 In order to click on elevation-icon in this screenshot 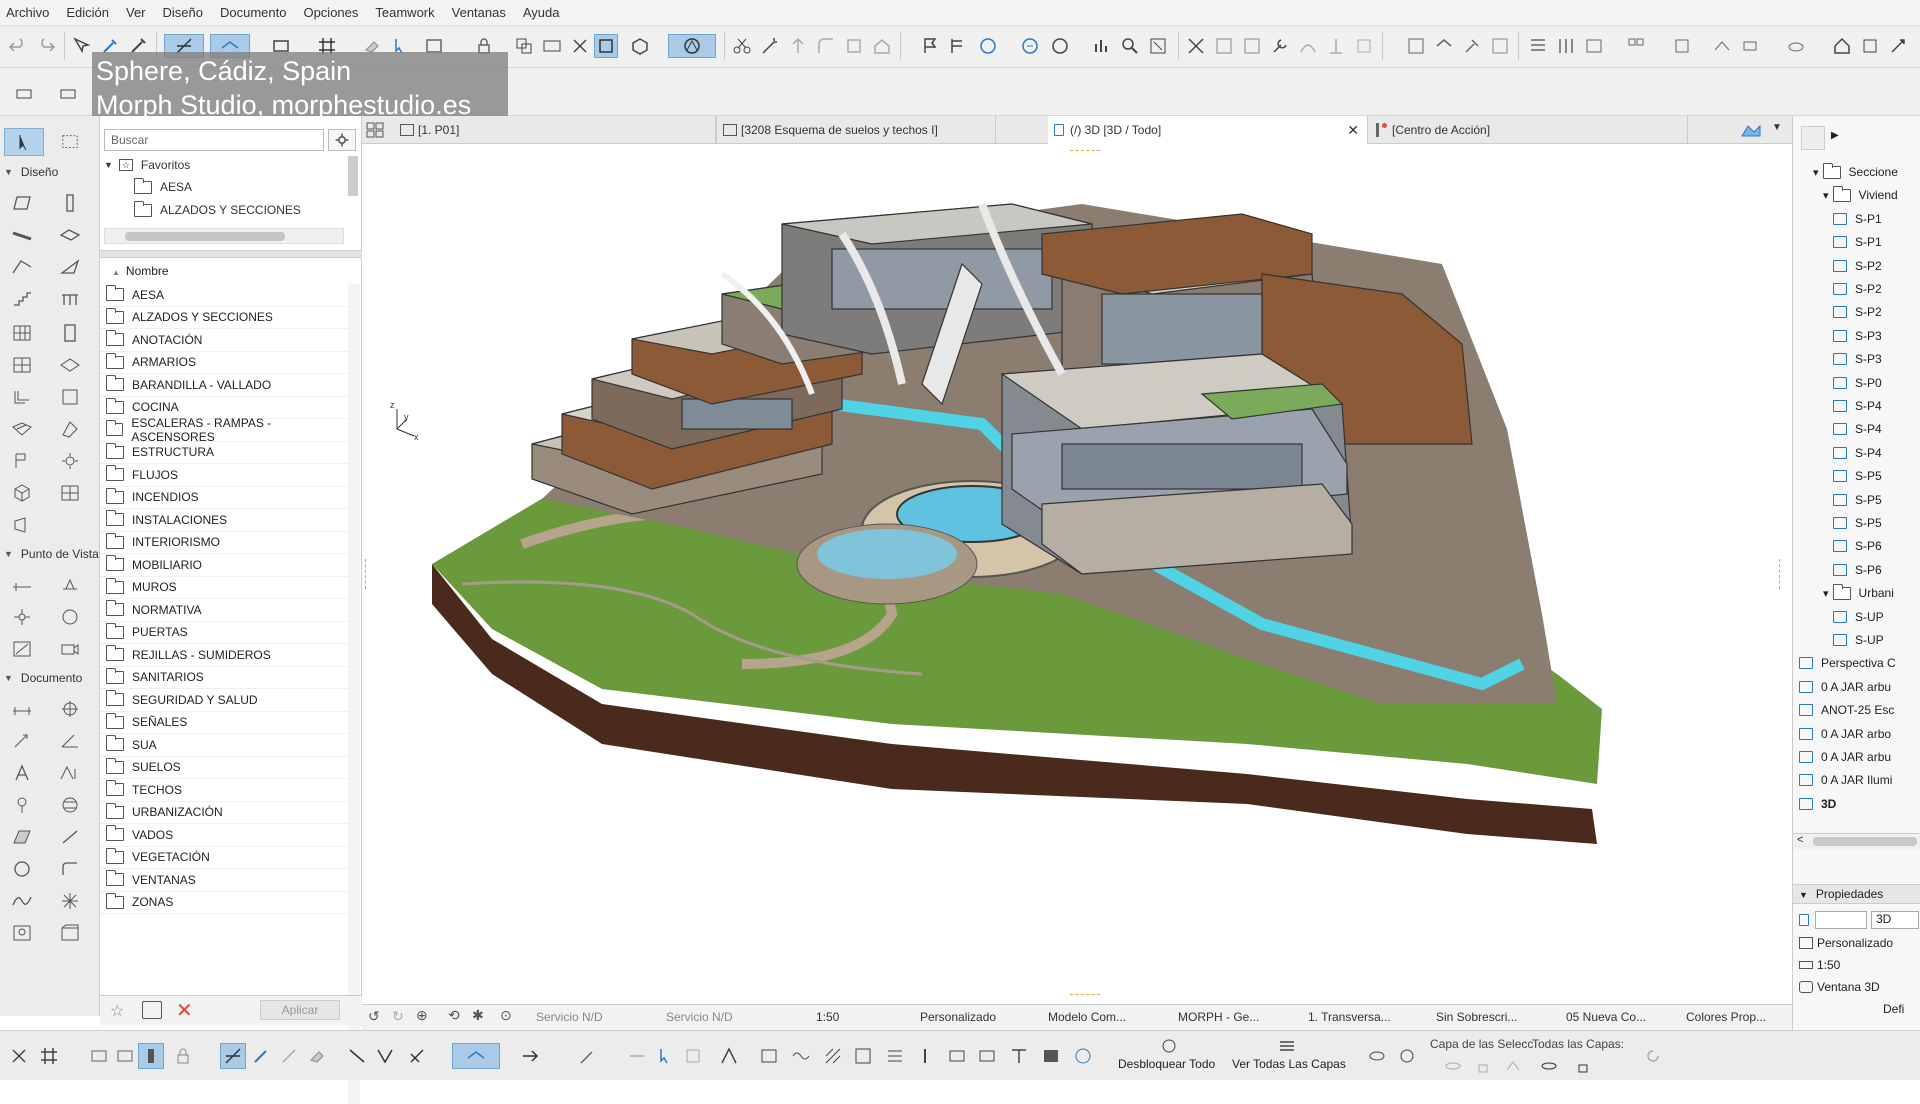, I will do `click(1336, 46)`.